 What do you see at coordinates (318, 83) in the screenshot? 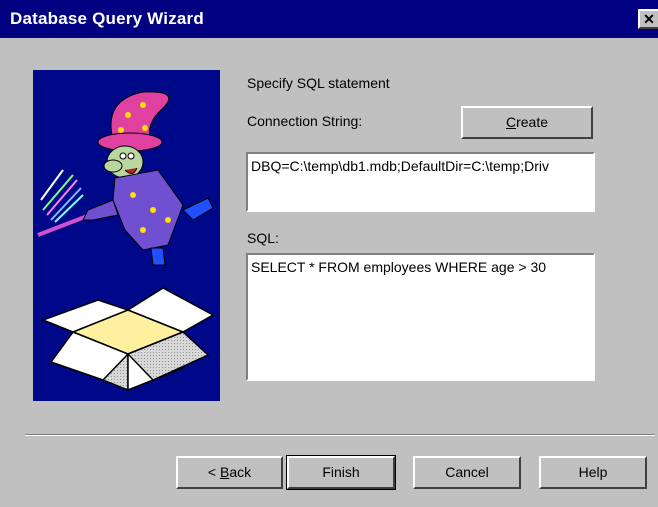
I see `section-heading: Specify SQL statement` at bounding box center [318, 83].